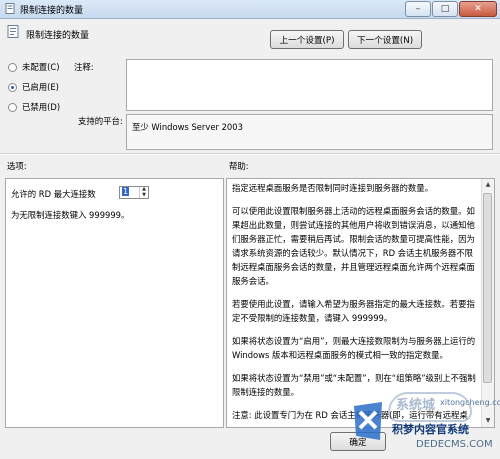  Describe the element at coordinates (470, 402) in the screenshot. I see `watermark-url: xitongcheng.com` at that location.